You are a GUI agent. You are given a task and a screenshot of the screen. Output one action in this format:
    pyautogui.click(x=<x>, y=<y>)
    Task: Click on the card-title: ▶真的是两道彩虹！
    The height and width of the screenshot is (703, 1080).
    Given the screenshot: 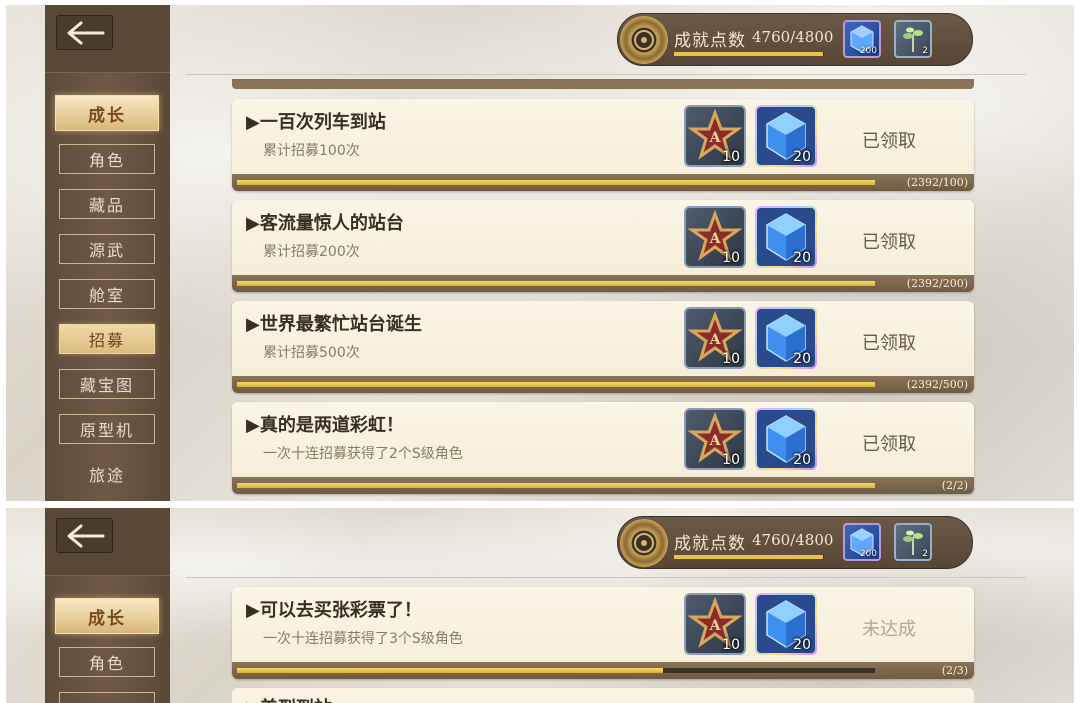 What is the action you would take?
    pyautogui.click(x=325, y=425)
    